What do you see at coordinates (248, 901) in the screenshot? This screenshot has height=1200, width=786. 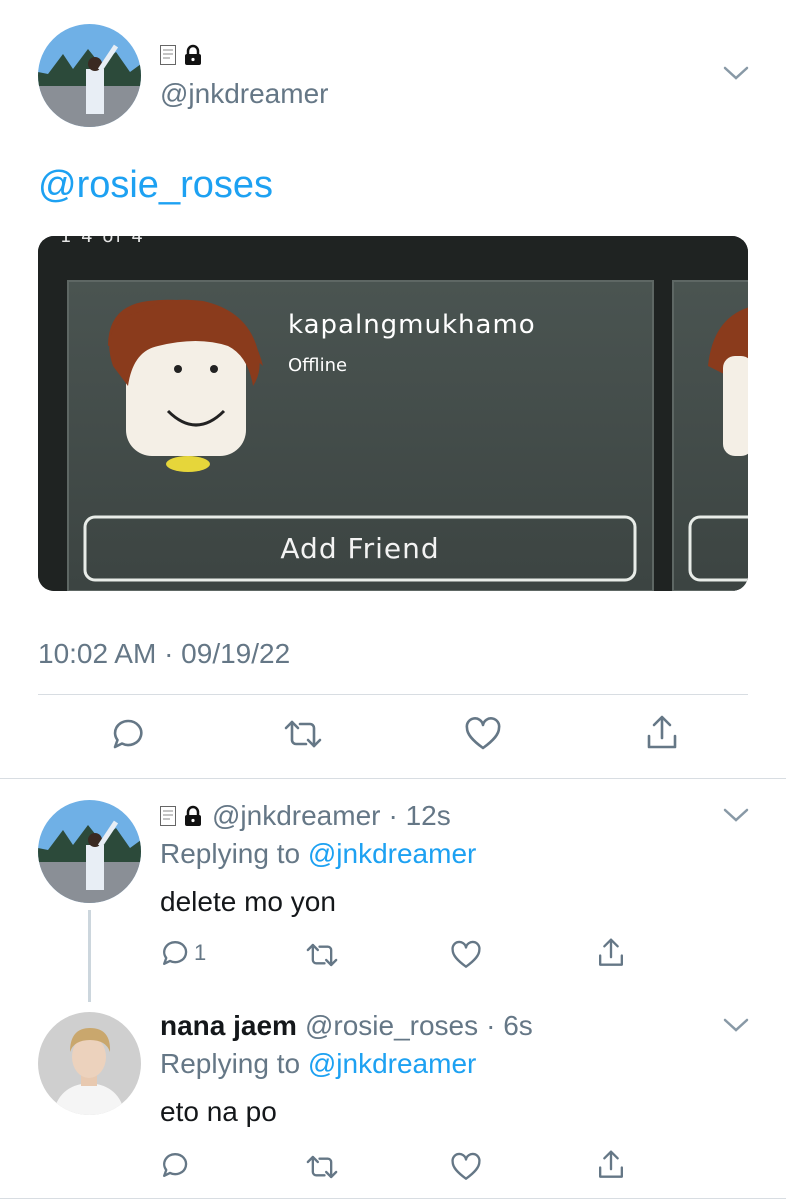 I see `tweet-text: delete mo yon` at bounding box center [248, 901].